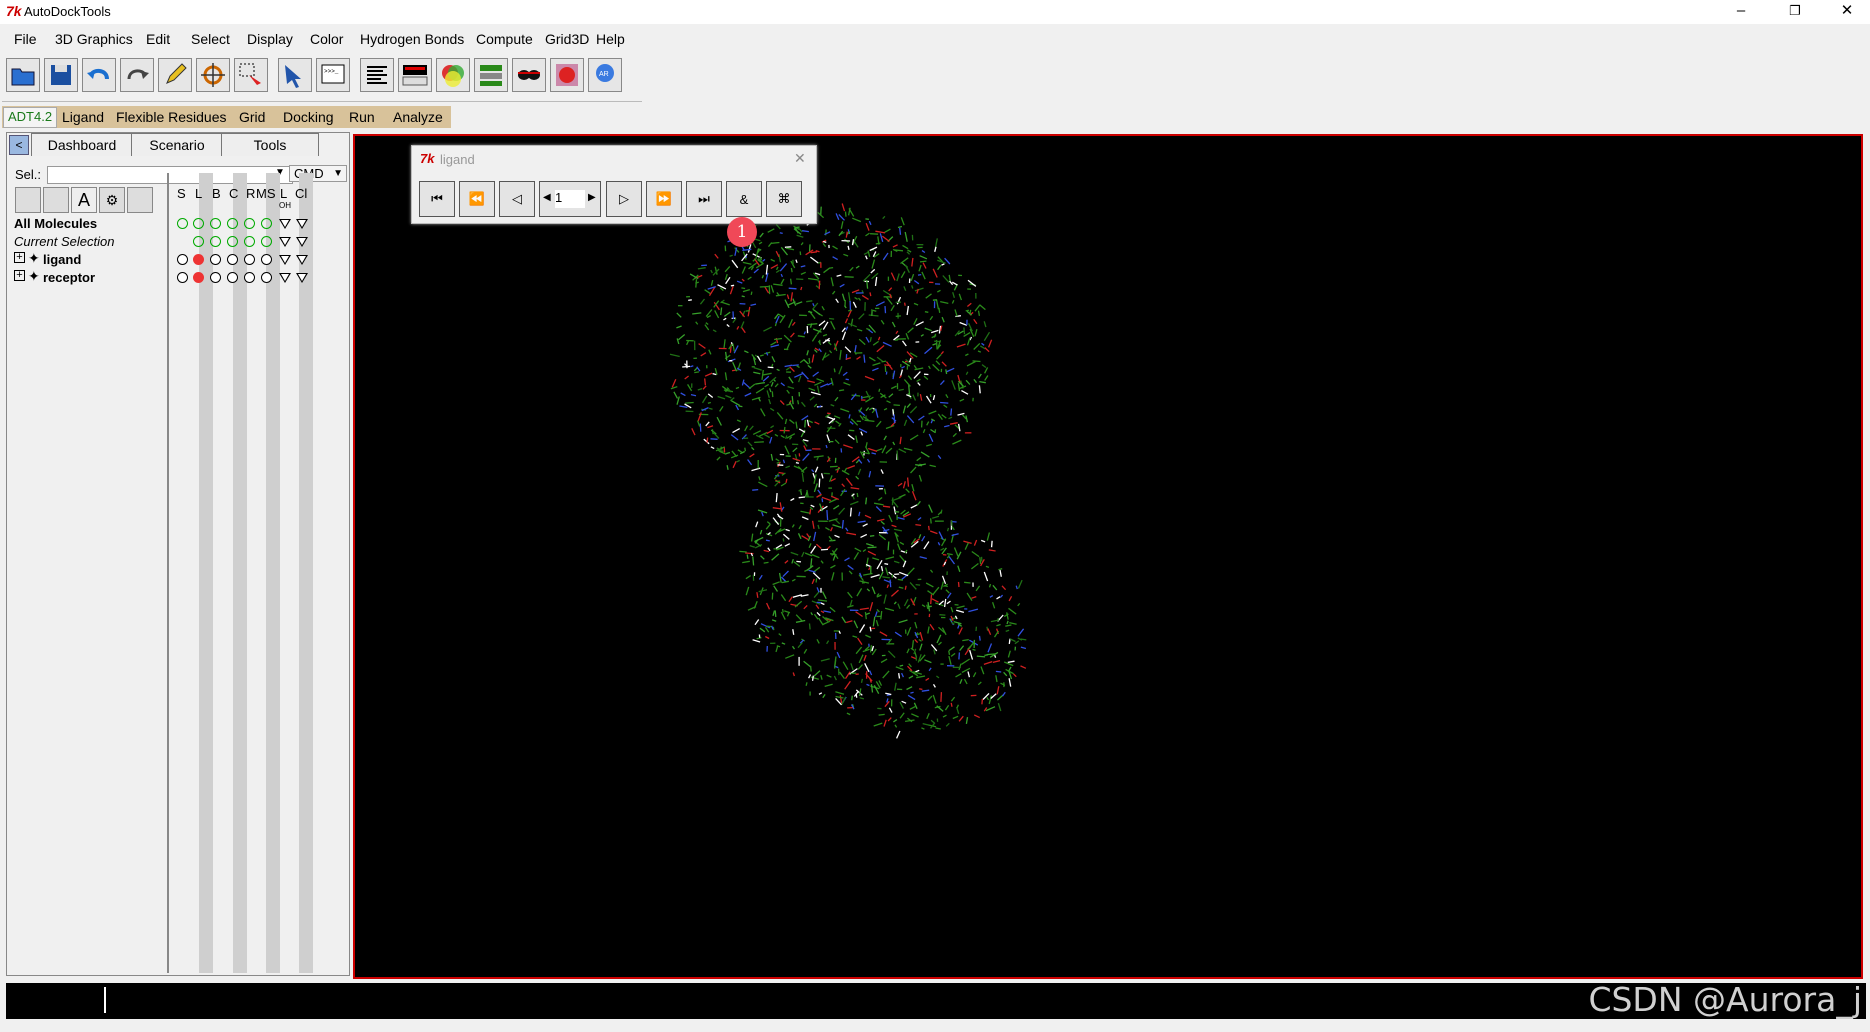 This screenshot has height=1032, width=1870. I want to click on maximize-button: ❐, so click(1795, 12).